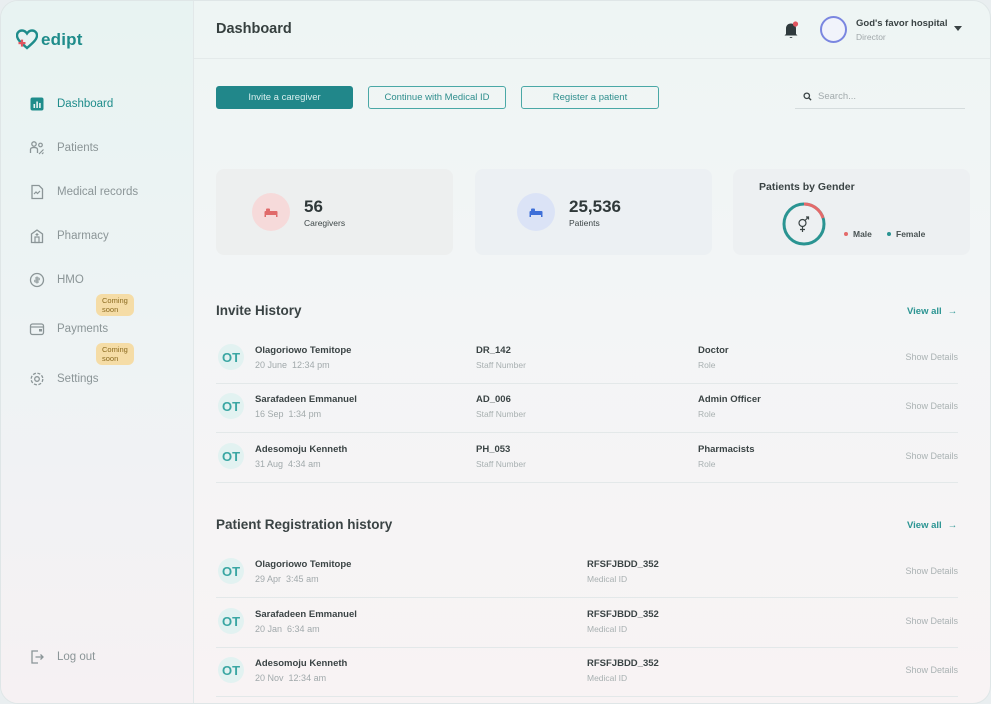  Describe the element at coordinates (254, 29) in the screenshot. I see `page-title: Dashboard` at that location.